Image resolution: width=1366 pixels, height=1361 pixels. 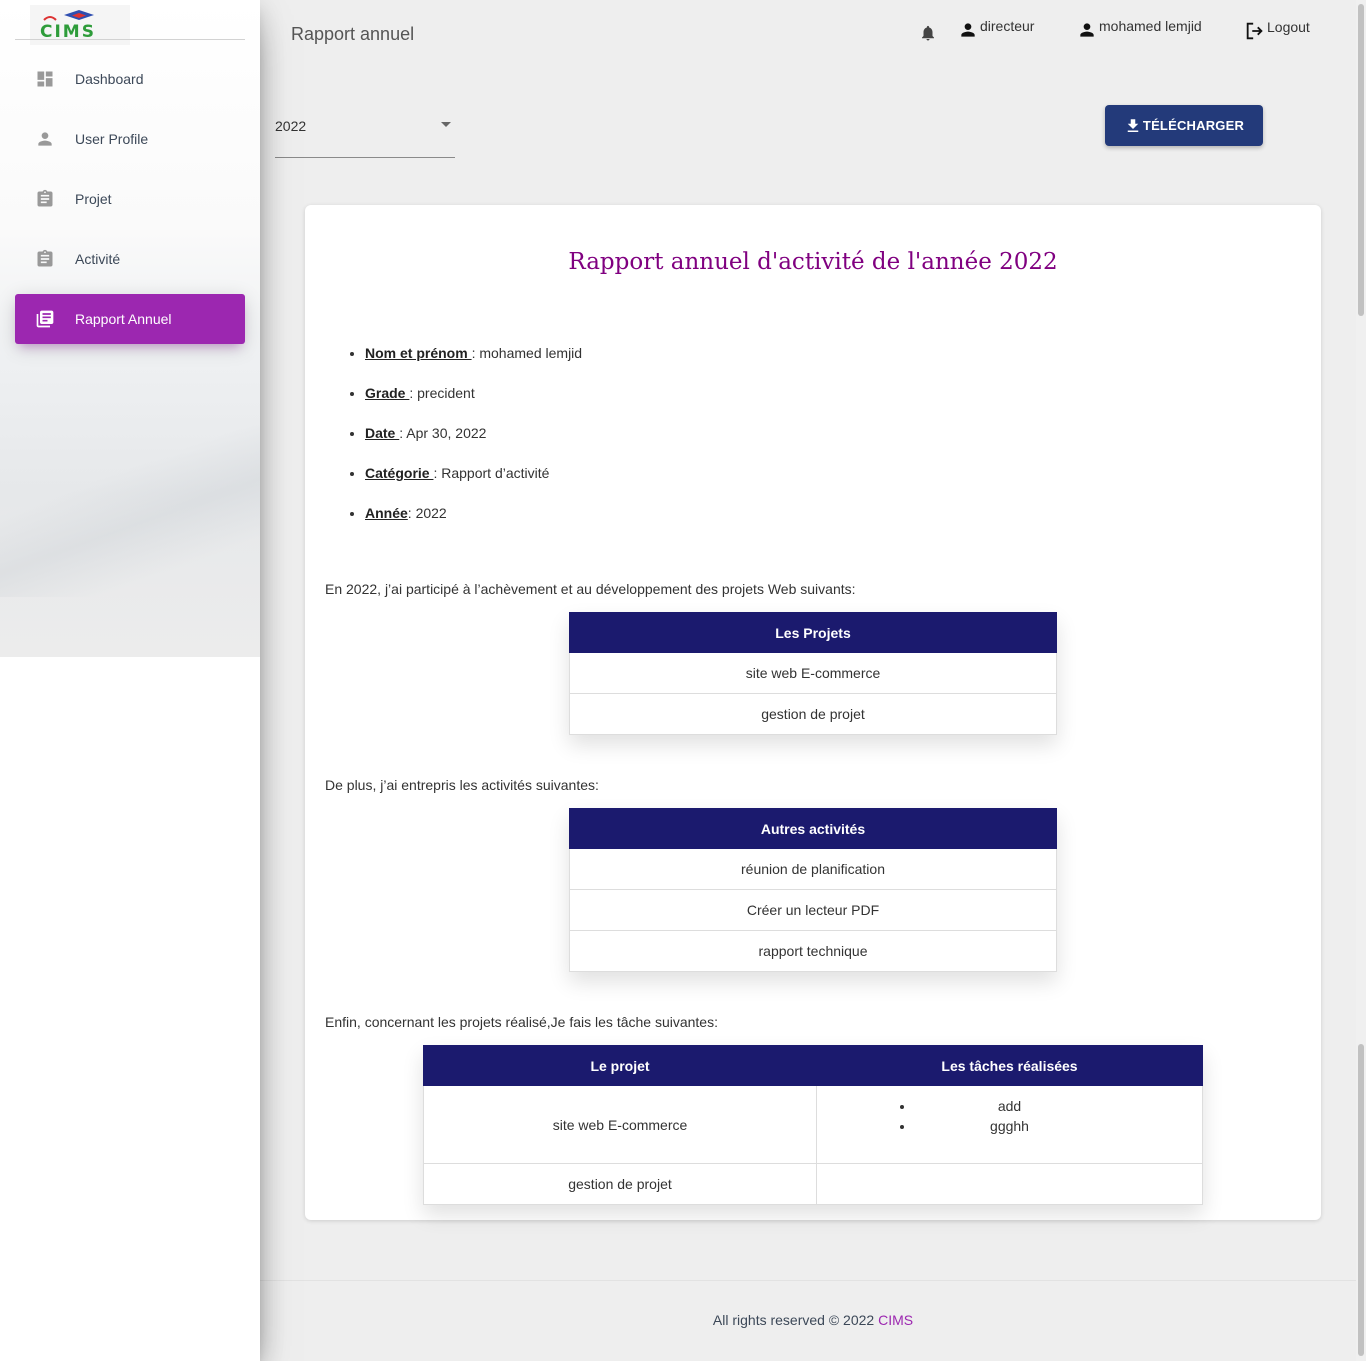 I want to click on cims-logo: CIMS, so click(x=77, y=24).